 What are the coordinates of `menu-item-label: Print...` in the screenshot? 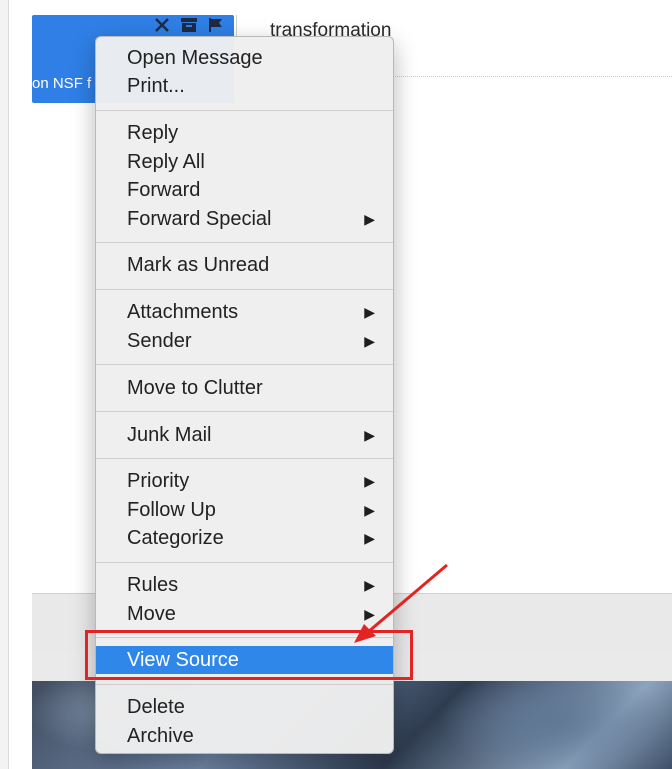 It's located at (156, 86).